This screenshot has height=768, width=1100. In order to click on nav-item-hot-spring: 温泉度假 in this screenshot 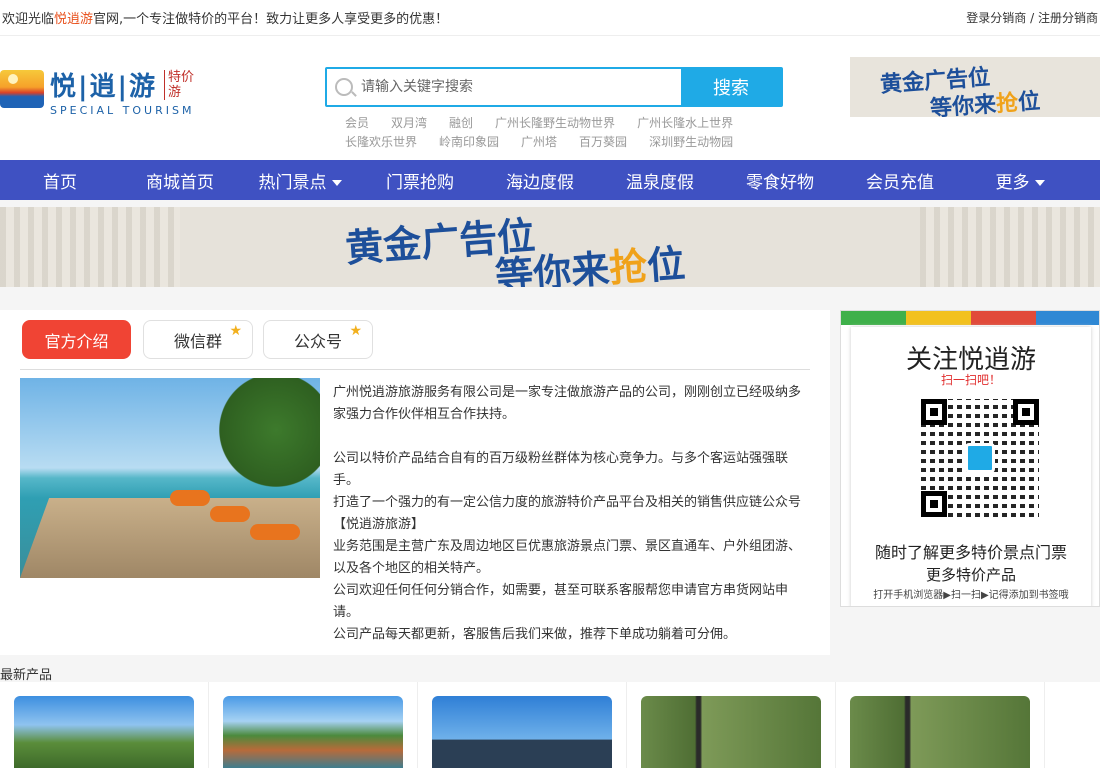, I will do `click(660, 180)`.